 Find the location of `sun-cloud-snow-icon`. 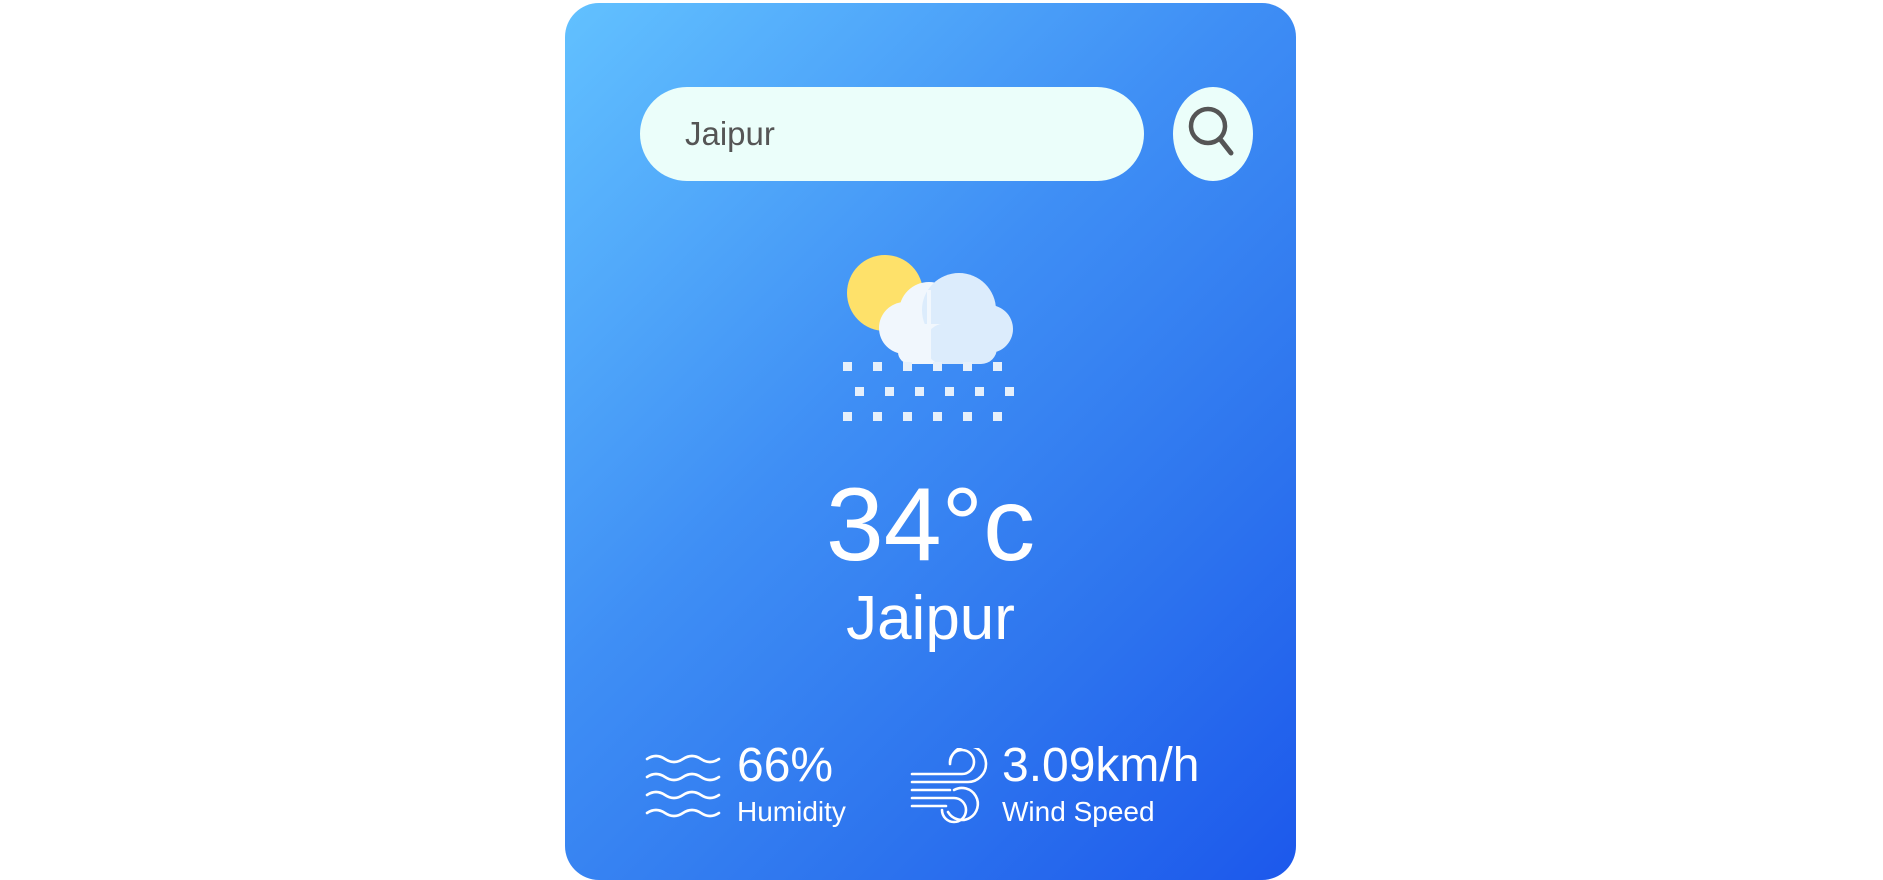

sun-cloud-snow-icon is located at coordinates (930, 340).